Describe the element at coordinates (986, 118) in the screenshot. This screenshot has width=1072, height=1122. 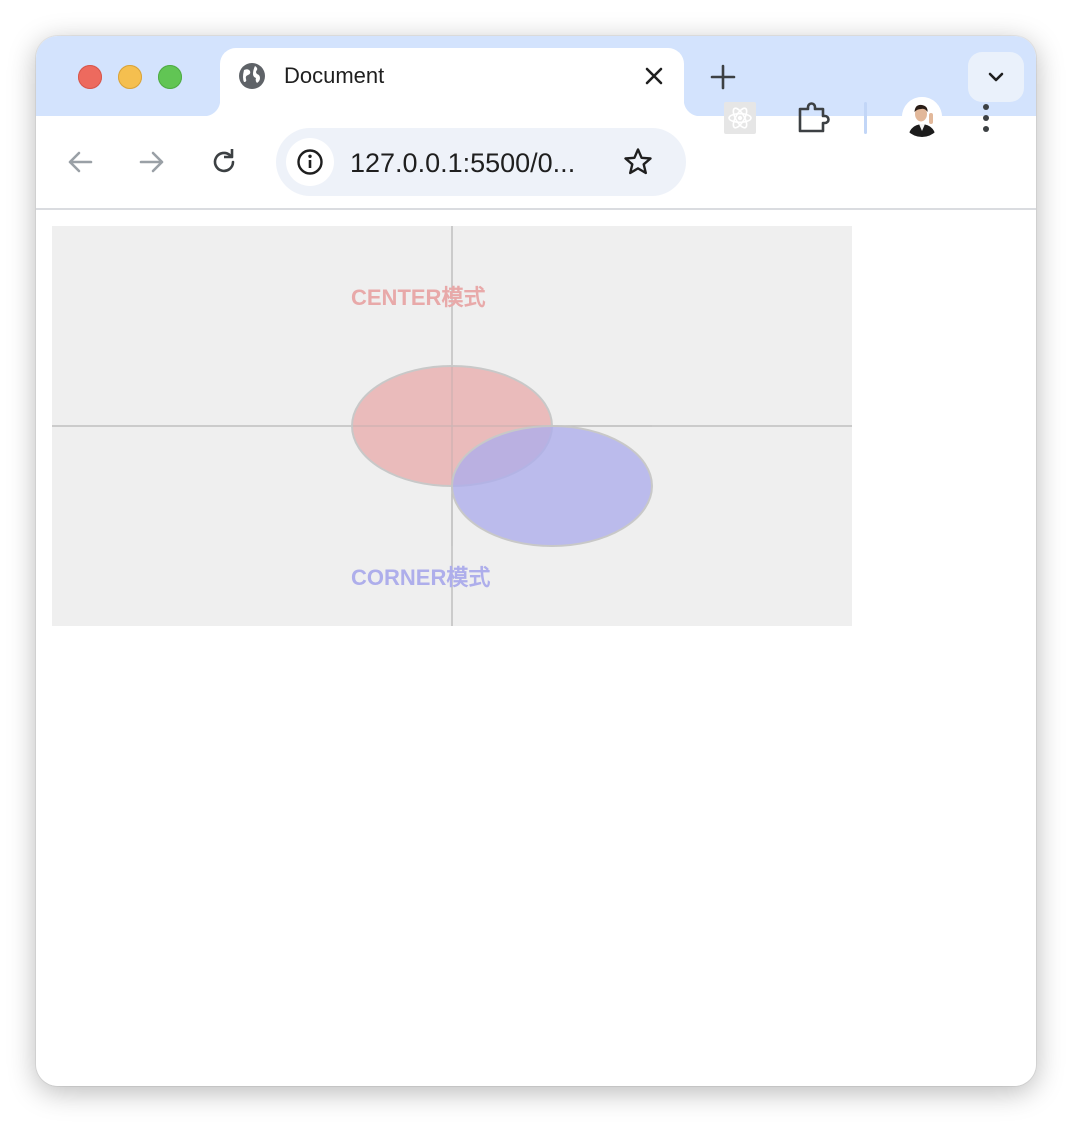
I see `more-menu-icon` at that location.